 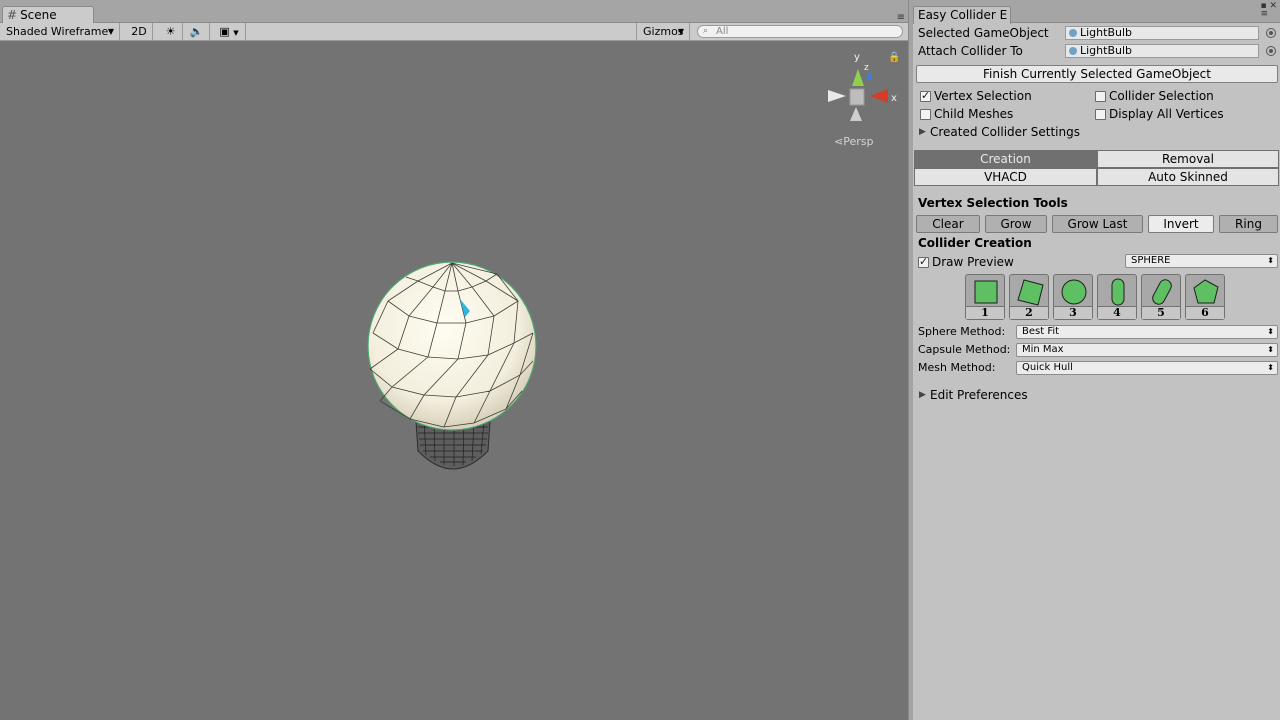 I want to click on edit-preferences-label: Edit Preferences, so click(x=979, y=395).